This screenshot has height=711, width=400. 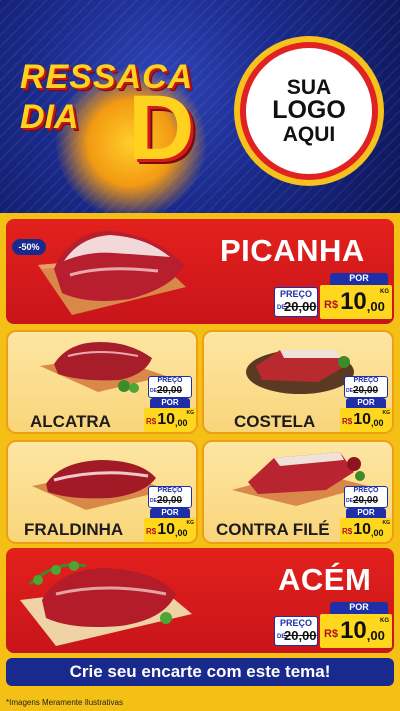 I want to click on picanha-image, so click(x=112, y=273).